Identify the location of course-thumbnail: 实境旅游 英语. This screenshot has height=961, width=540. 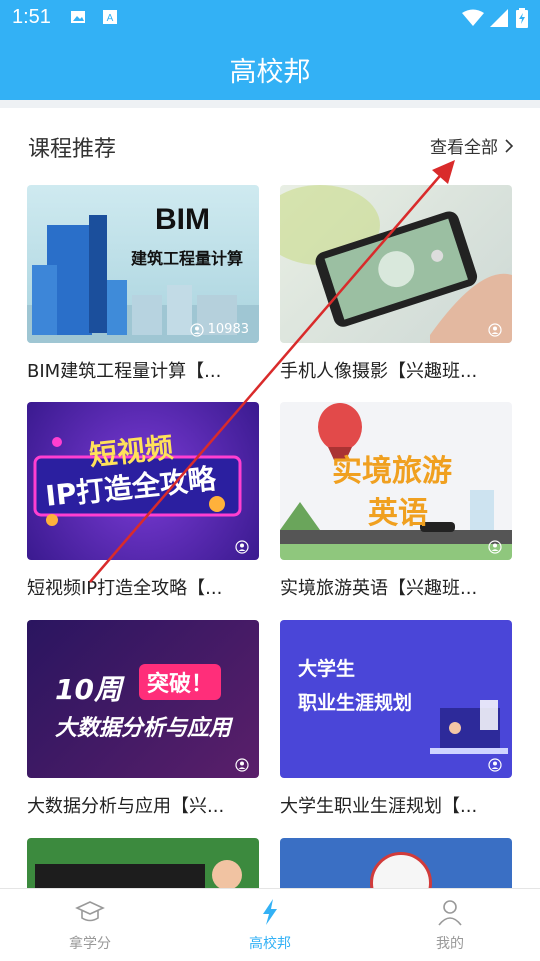
(396, 481).